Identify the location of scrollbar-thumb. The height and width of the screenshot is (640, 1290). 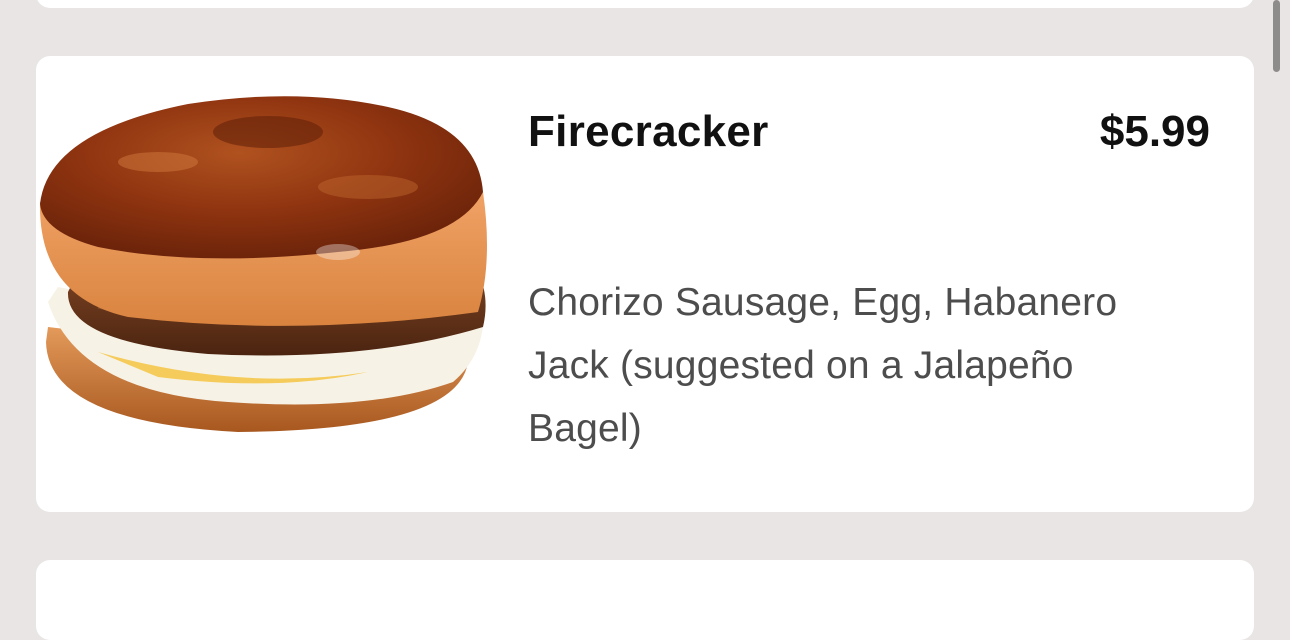
(1276, 36).